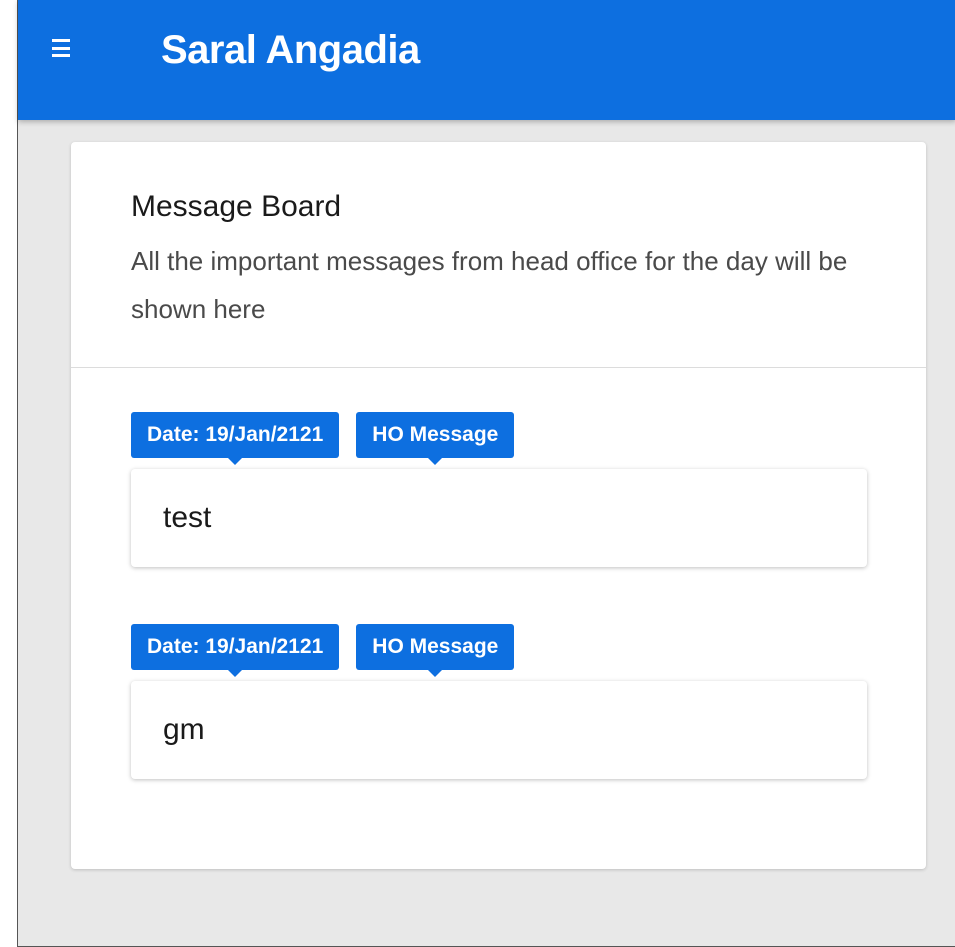  I want to click on app-title: Saral Angadia, so click(290, 50).